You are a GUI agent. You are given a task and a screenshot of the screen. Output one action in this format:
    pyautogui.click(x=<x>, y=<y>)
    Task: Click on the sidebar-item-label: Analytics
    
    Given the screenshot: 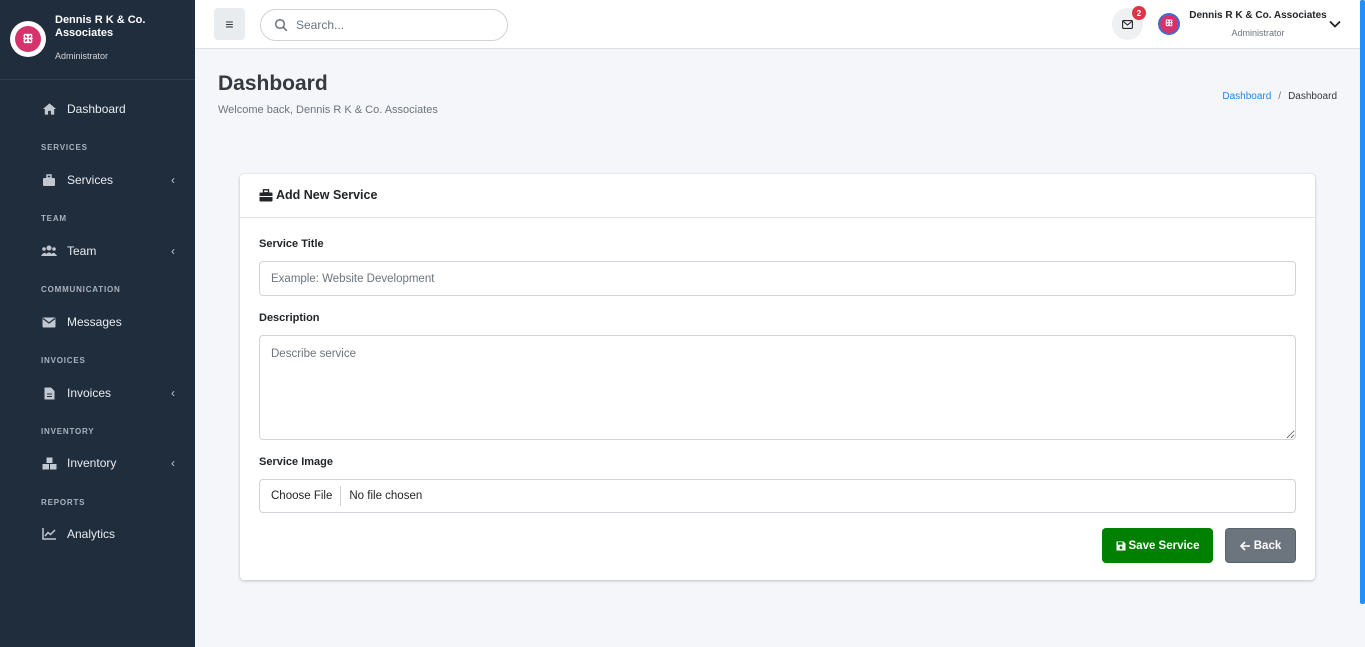 What is the action you would take?
    pyautogui.click(x=91, y=534)
    